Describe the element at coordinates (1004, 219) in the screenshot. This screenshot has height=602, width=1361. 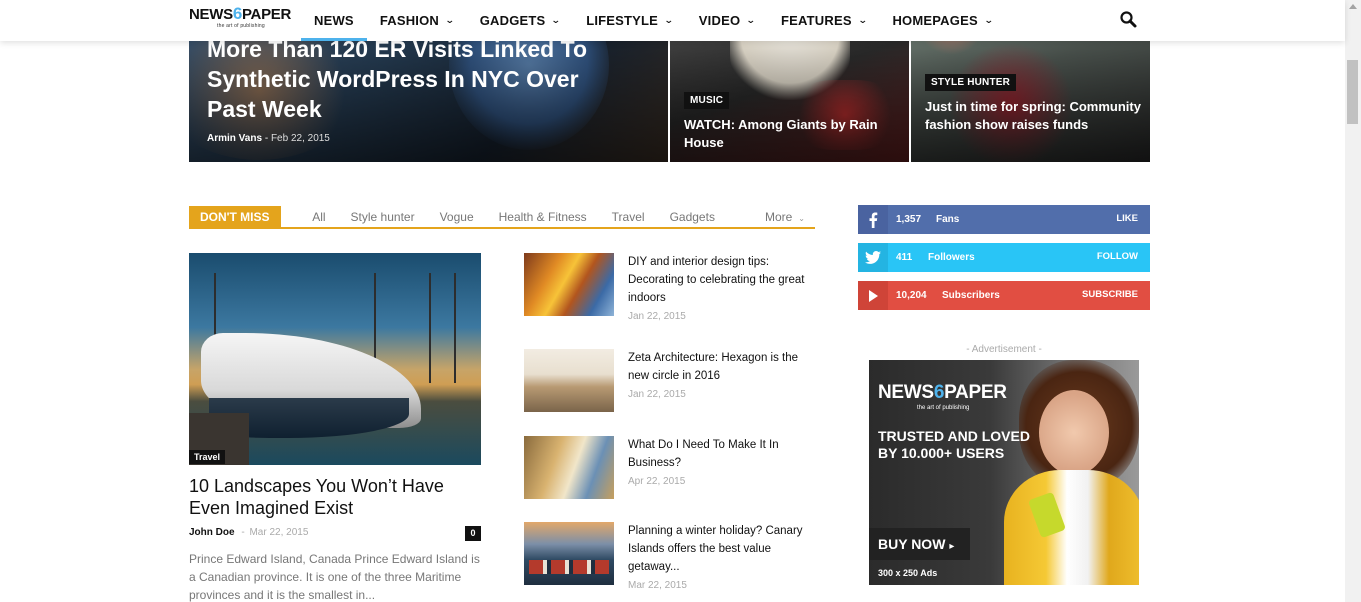
I see `social-counter-facebook: 1,357 Fans LIKE` at that location.